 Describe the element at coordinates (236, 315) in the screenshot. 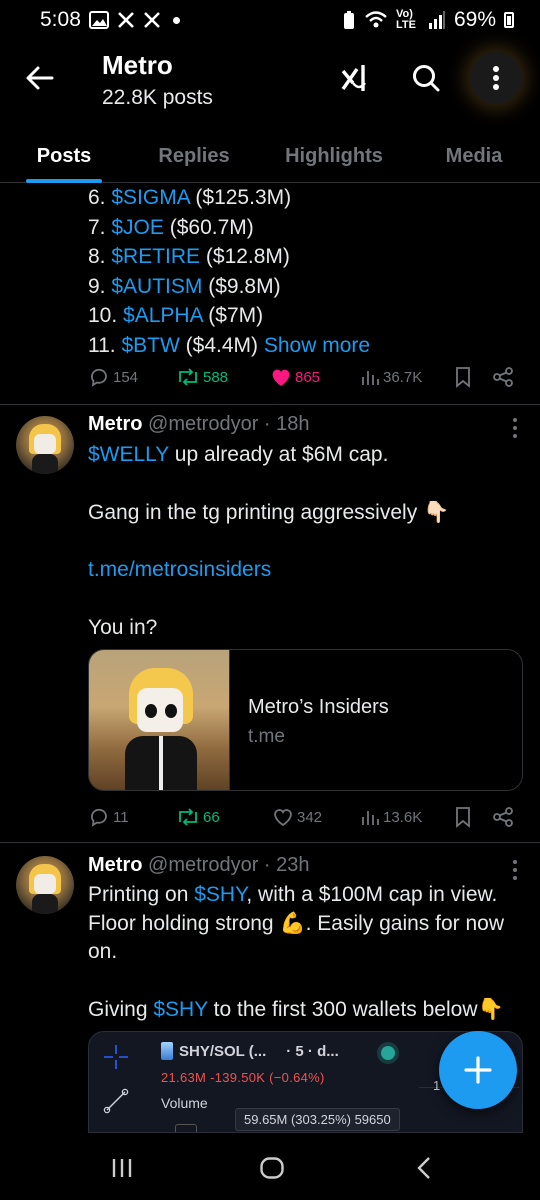

I see `list-value: ($7M)` at that location.